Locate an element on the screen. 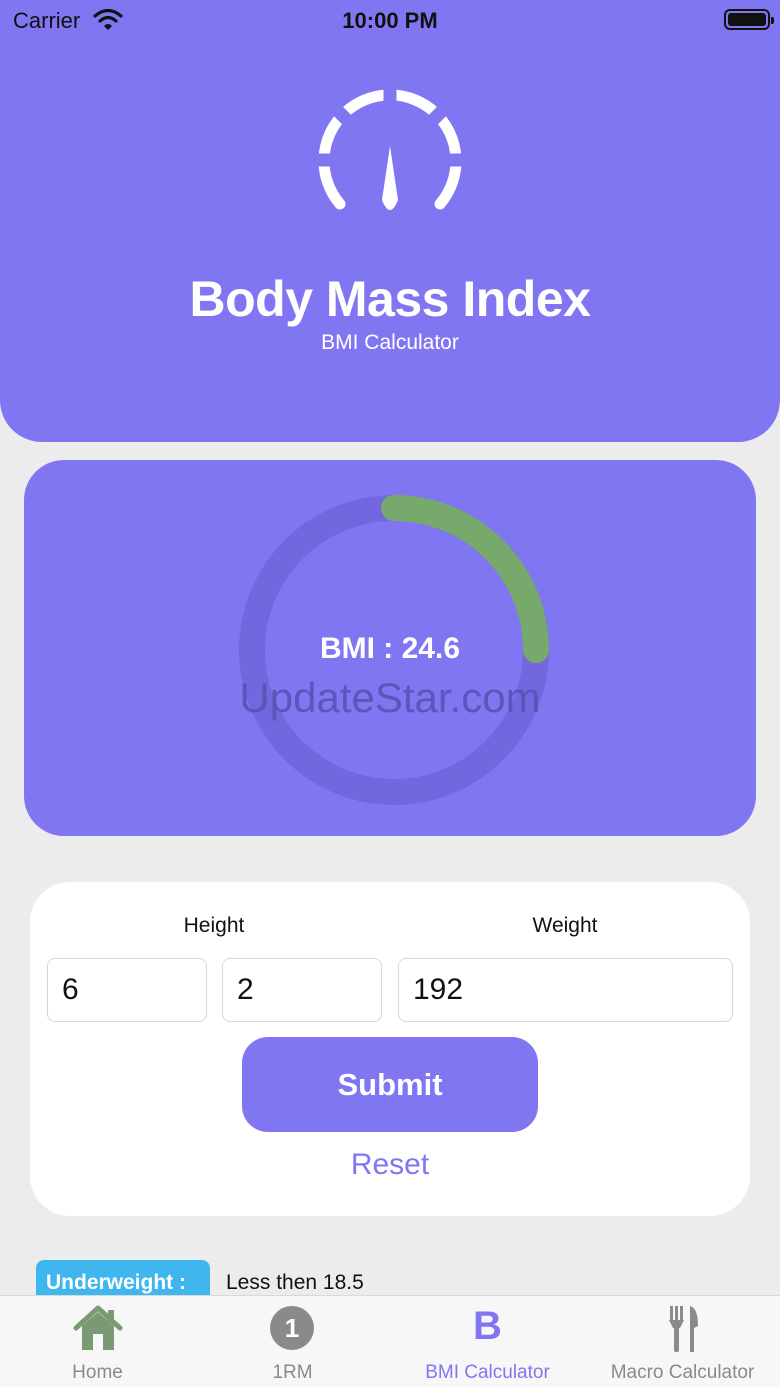 The width and height of the screenshot is (780, 1387). battery-icon is located at coordinates (749, 19).